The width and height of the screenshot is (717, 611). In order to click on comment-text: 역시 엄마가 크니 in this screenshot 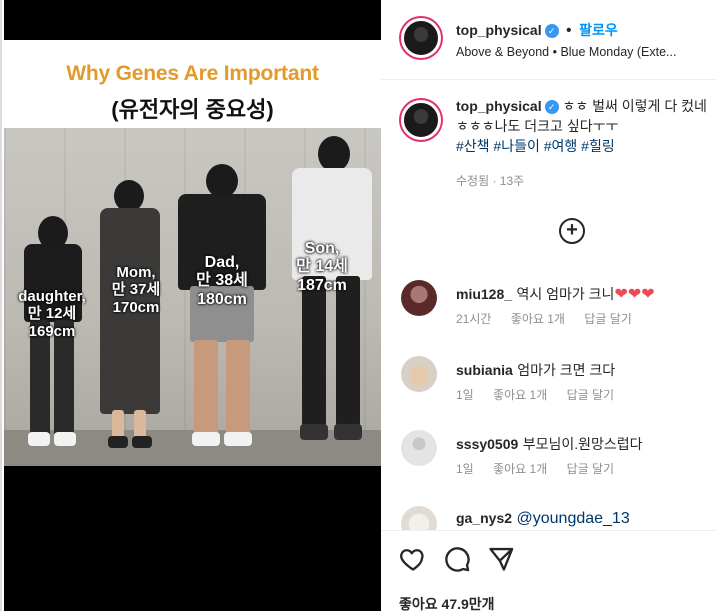, I will do `click(565, 294)`.